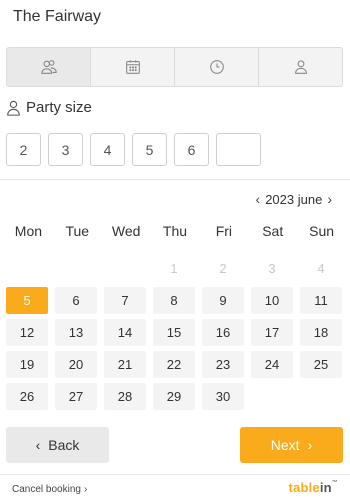 The height and width of the screenshot is (501, 350). I want to click on step-time, so click(217, 67).